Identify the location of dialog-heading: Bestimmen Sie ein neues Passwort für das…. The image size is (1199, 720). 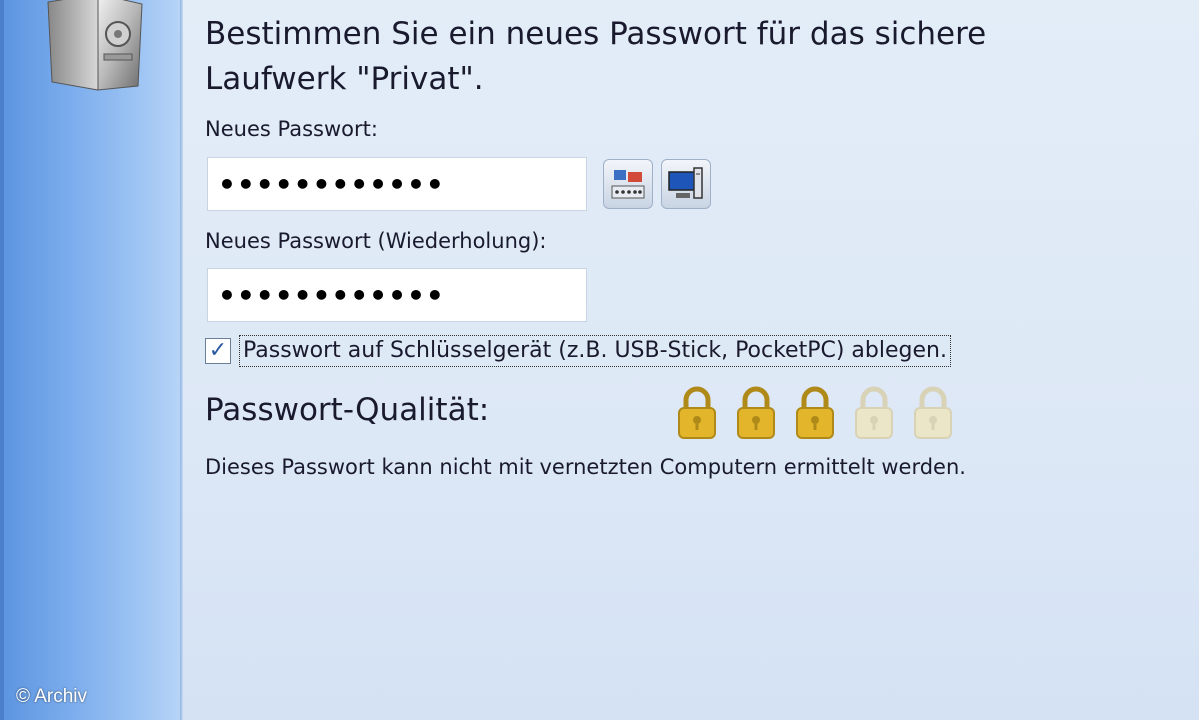
(596, 56).